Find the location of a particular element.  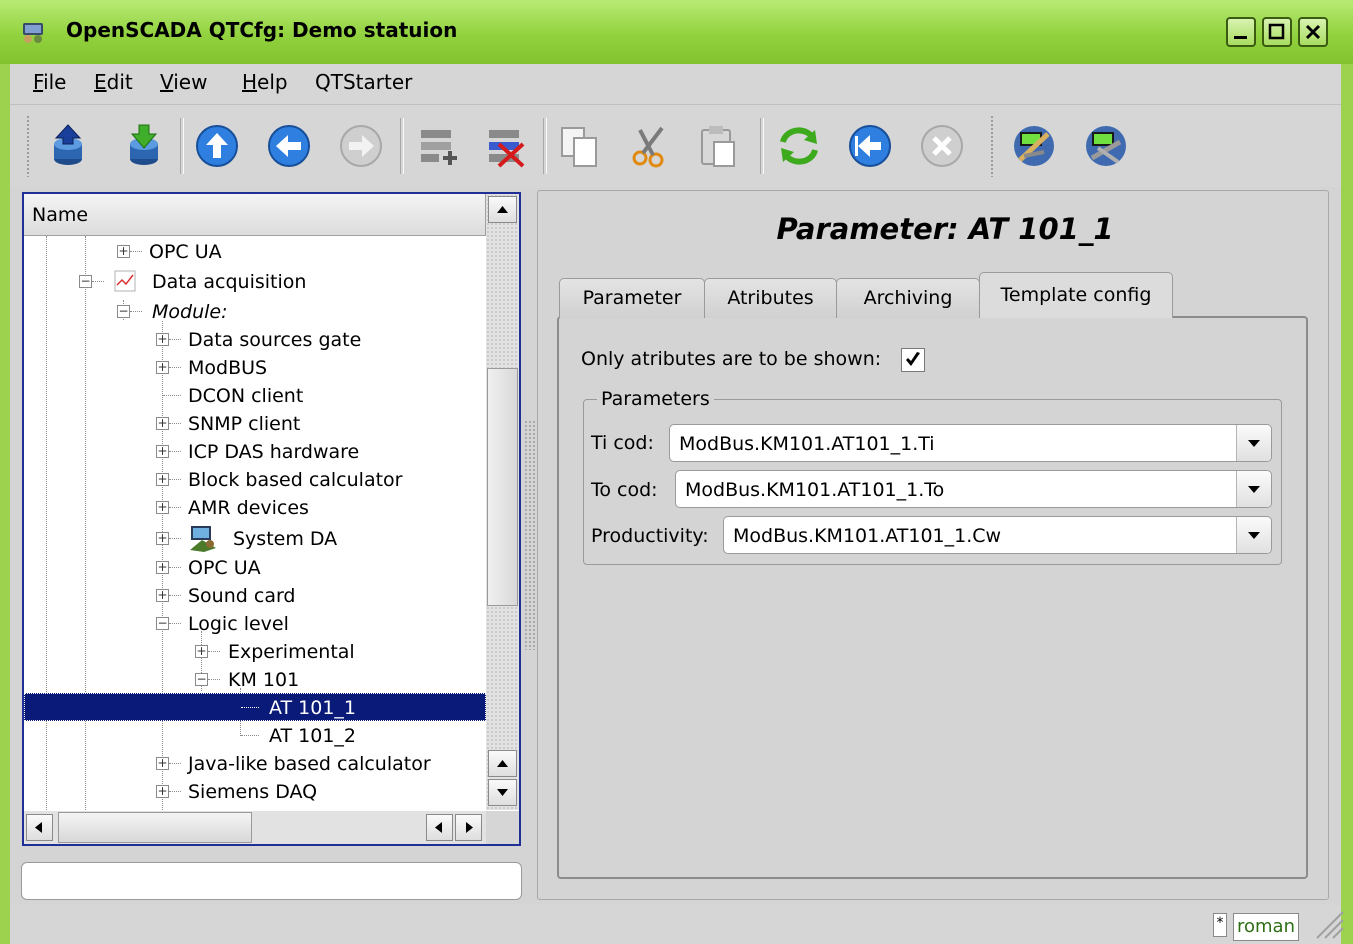

db-save-icon is located at coordinates (144, 146).